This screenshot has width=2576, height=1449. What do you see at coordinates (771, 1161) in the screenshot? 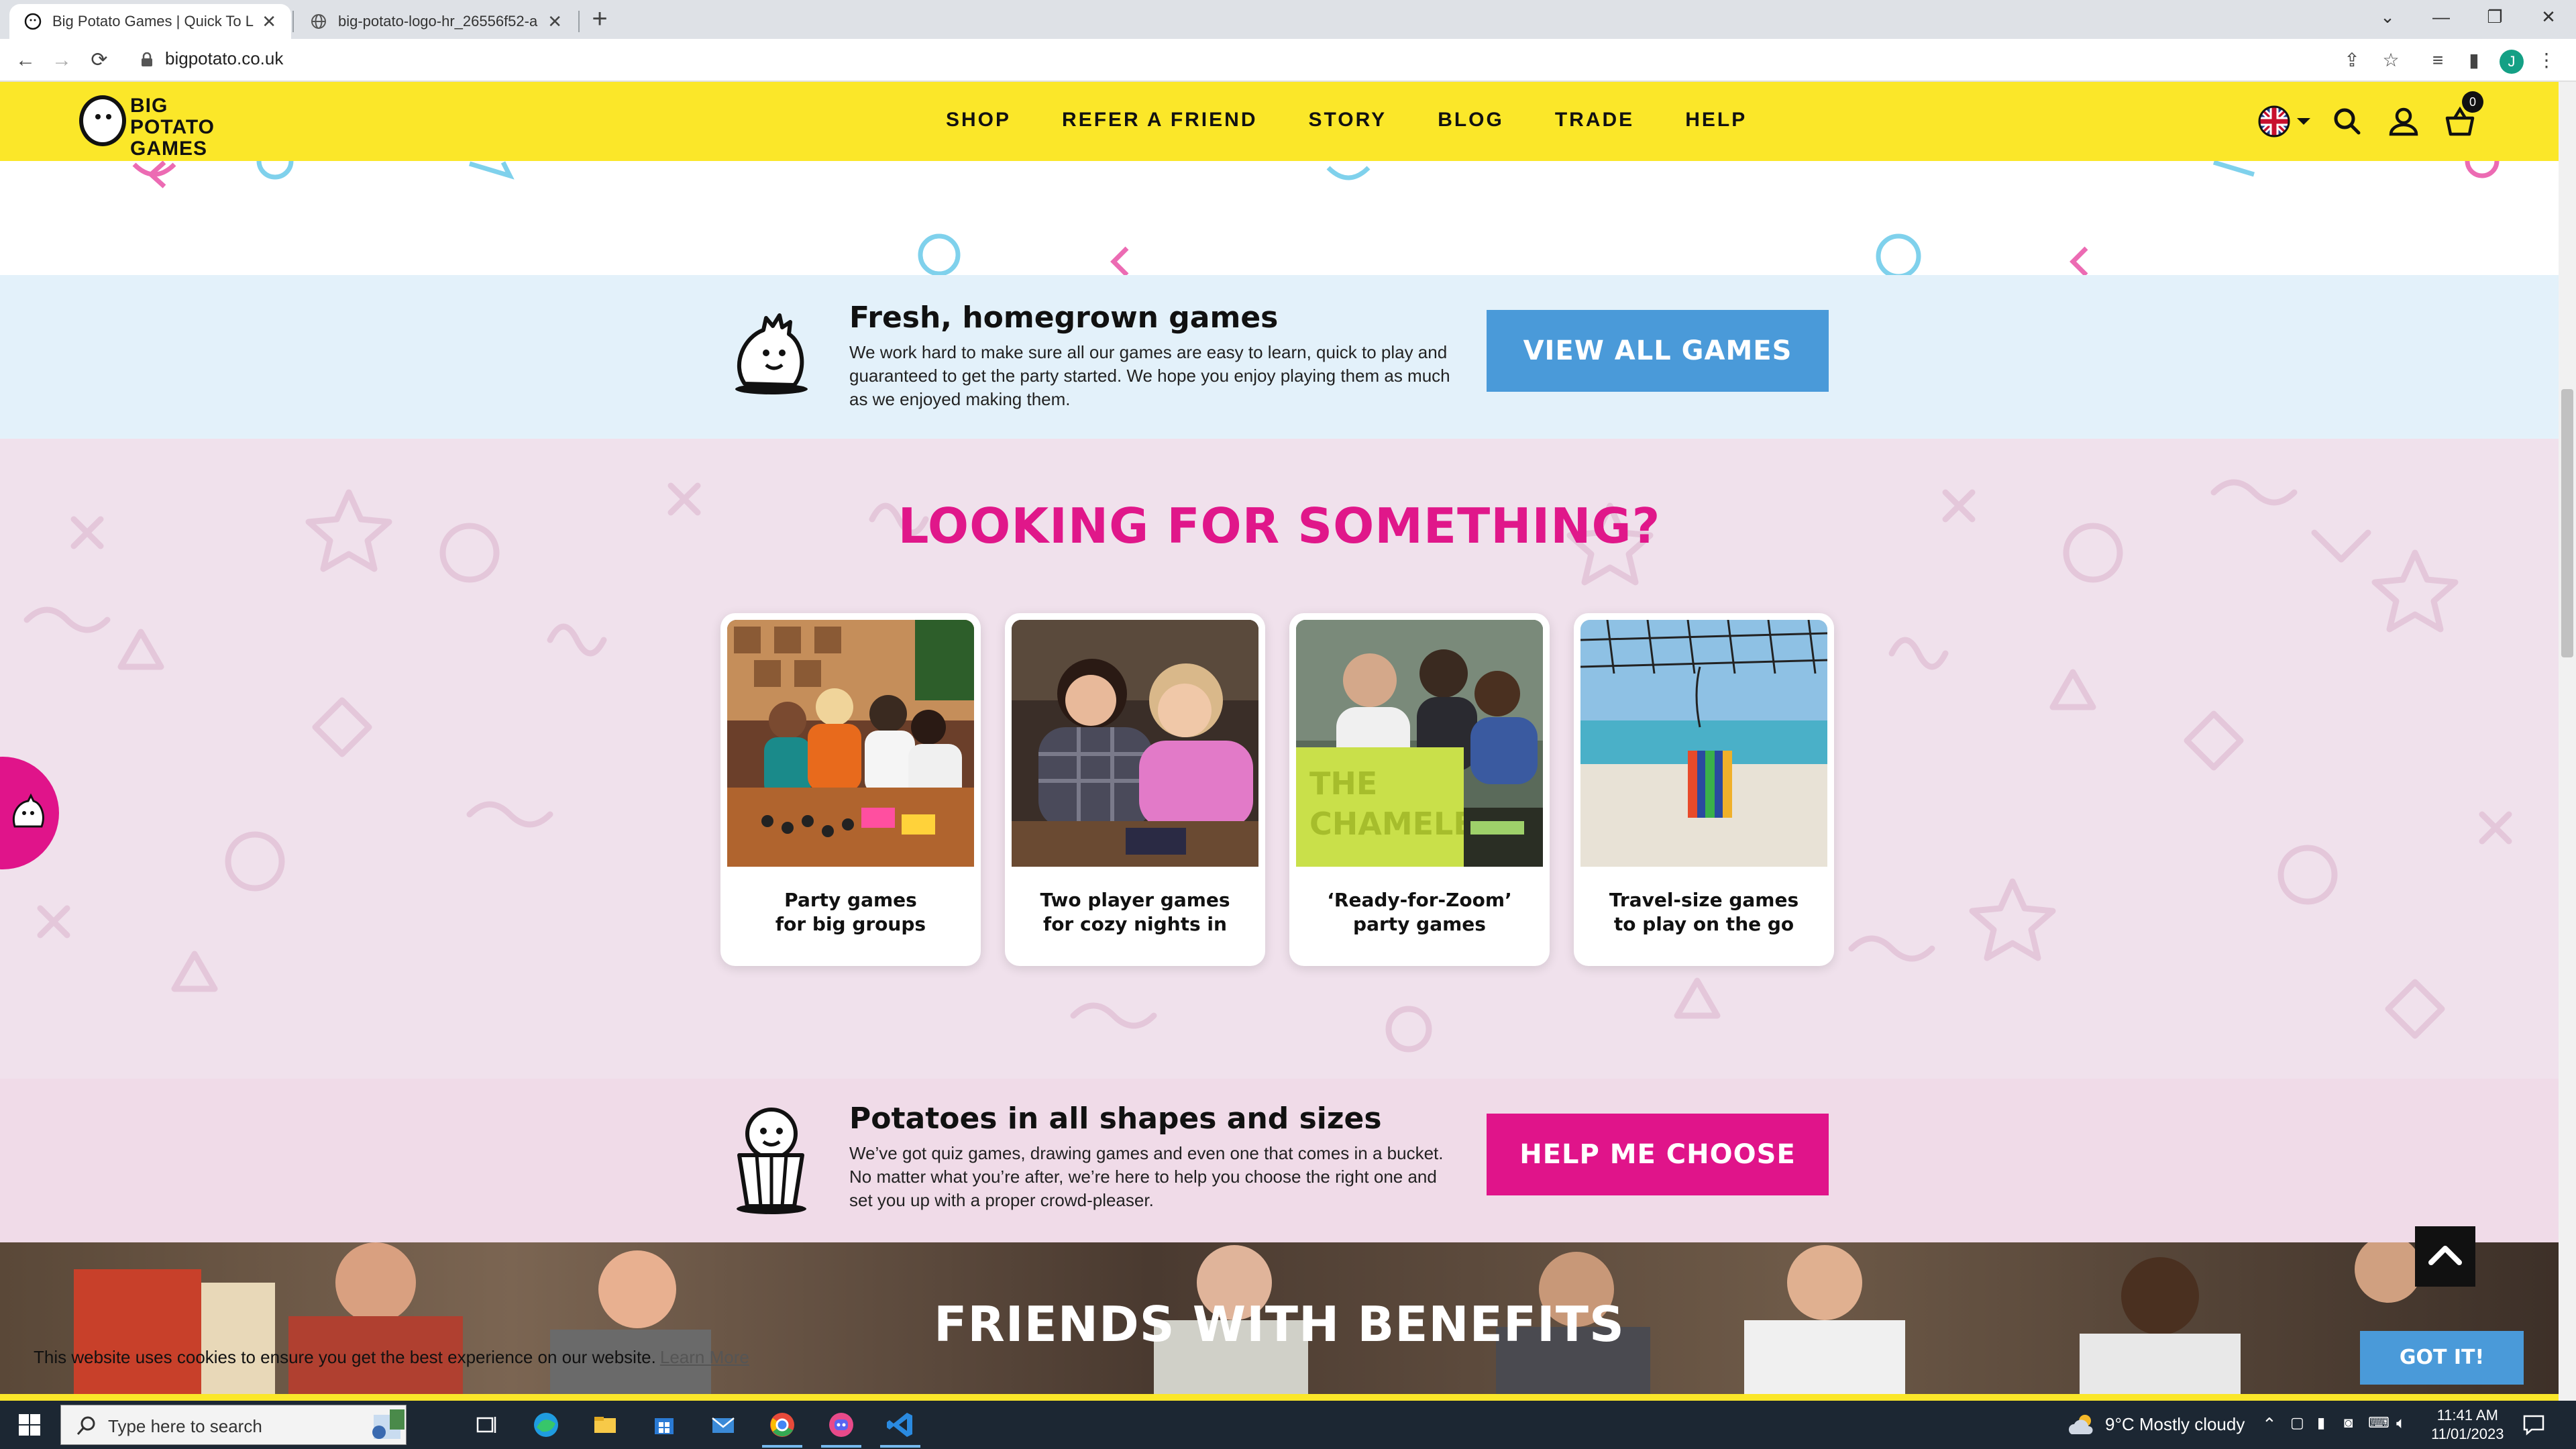
I see `popcorn-potato-mascot-icon` at bounding box center [771, 1161].